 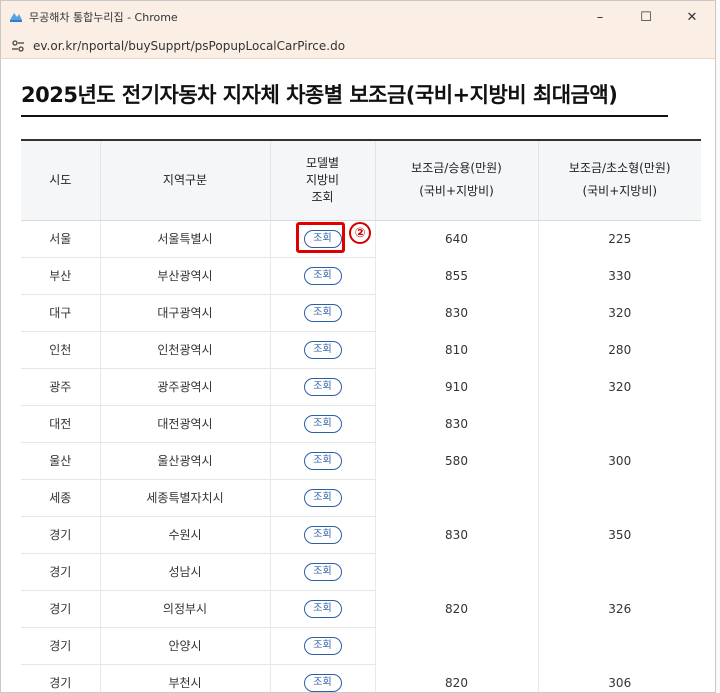 I want to click on table-row: 울산 울산광역시 조회 580 300, so click(x=361, y=461).